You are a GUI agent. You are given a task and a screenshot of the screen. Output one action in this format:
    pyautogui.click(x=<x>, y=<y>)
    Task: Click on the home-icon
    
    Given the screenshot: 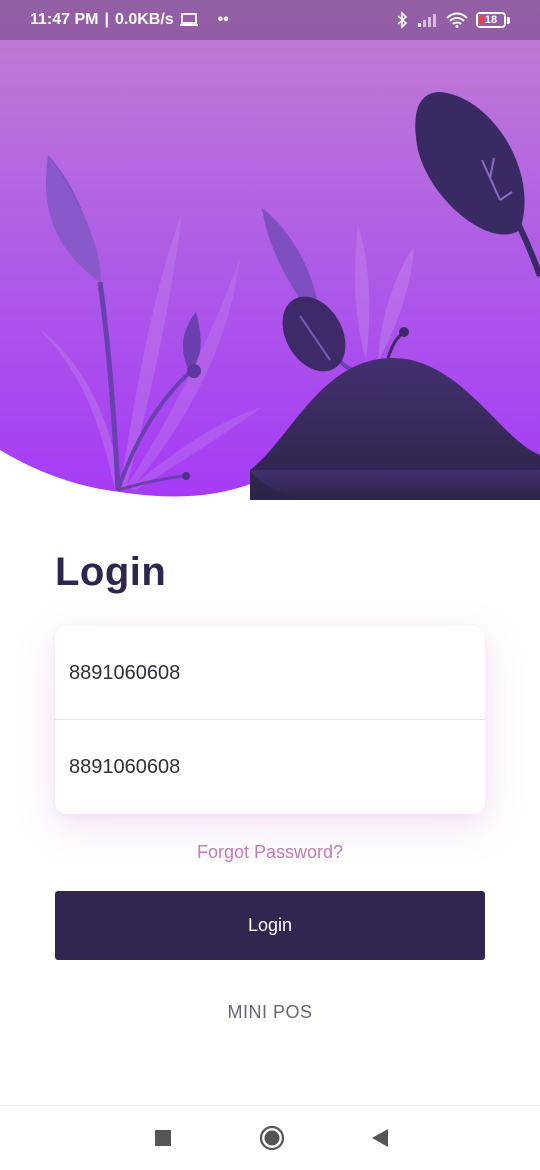 What is the action you would take?
    pyautogui.click(x=272, y=1138)
    